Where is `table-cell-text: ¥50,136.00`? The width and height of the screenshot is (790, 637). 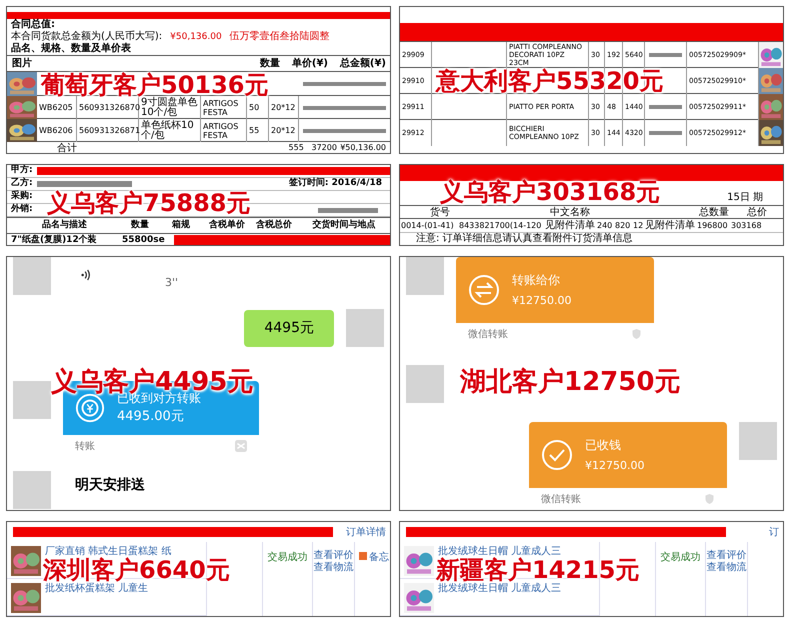
table-cell-text: ¥50,136.00 is located at coordinates (364, 147).